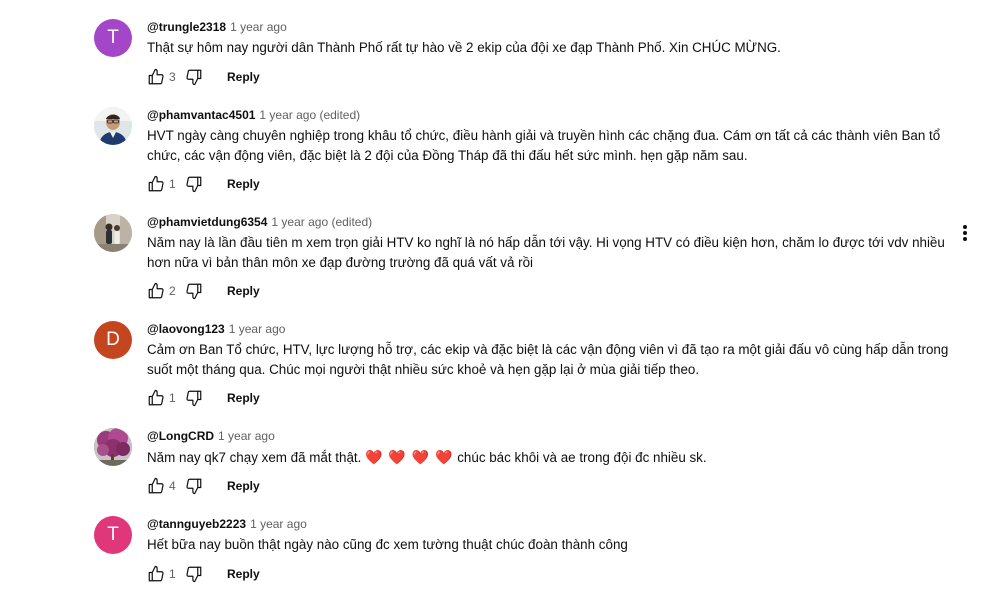 This screenshot has width=1000, height=599. What do you see at coordinates (254, 457) in the screenshot?
I see `comment-text-start: Năm nay qk7 chạy xem đã mắt thật.` at bounding box center [254, 457].